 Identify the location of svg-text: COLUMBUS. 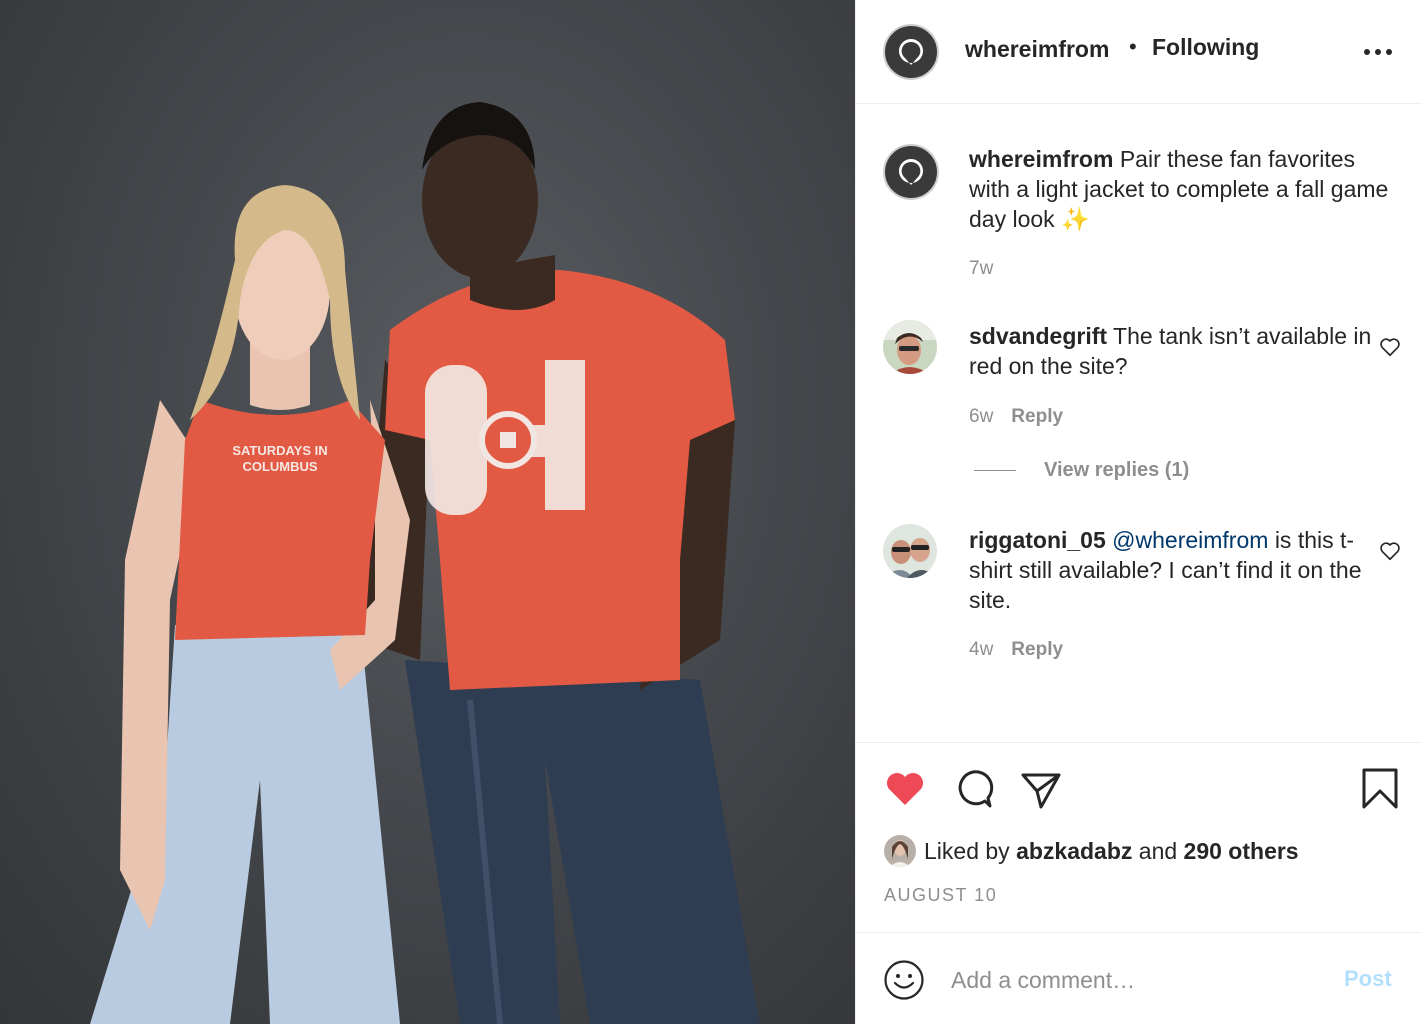
(279, 466).